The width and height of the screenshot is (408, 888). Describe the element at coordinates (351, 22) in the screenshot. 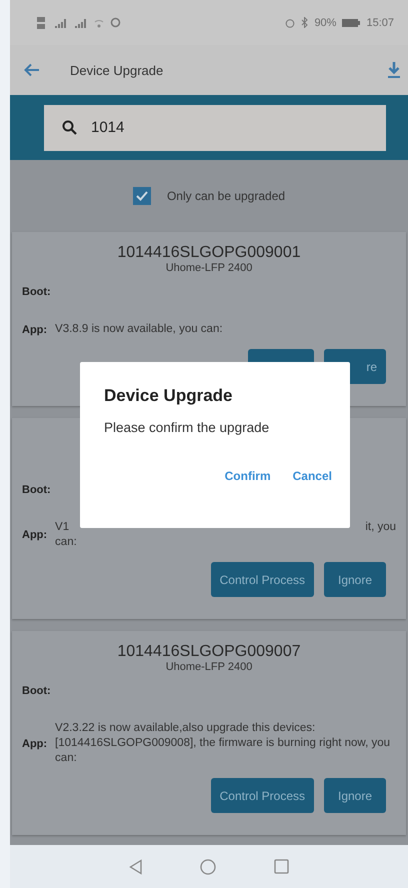

I see `battery-icon` at that location.